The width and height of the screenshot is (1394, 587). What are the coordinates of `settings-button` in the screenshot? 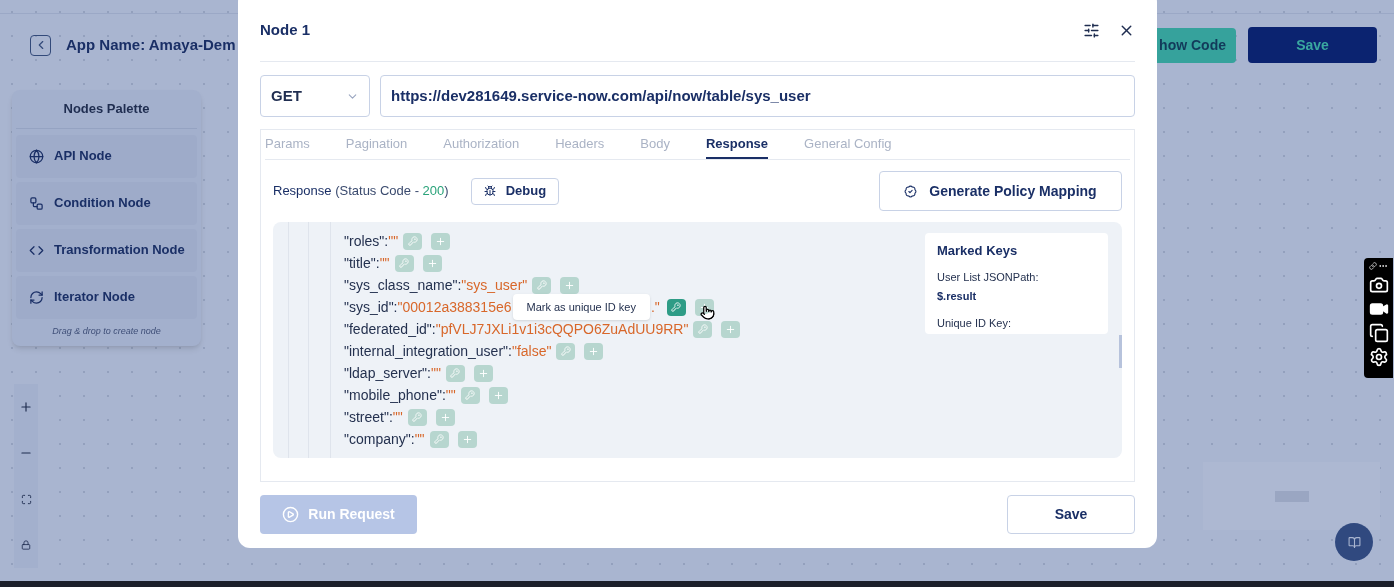 It's located at (1091, 30).